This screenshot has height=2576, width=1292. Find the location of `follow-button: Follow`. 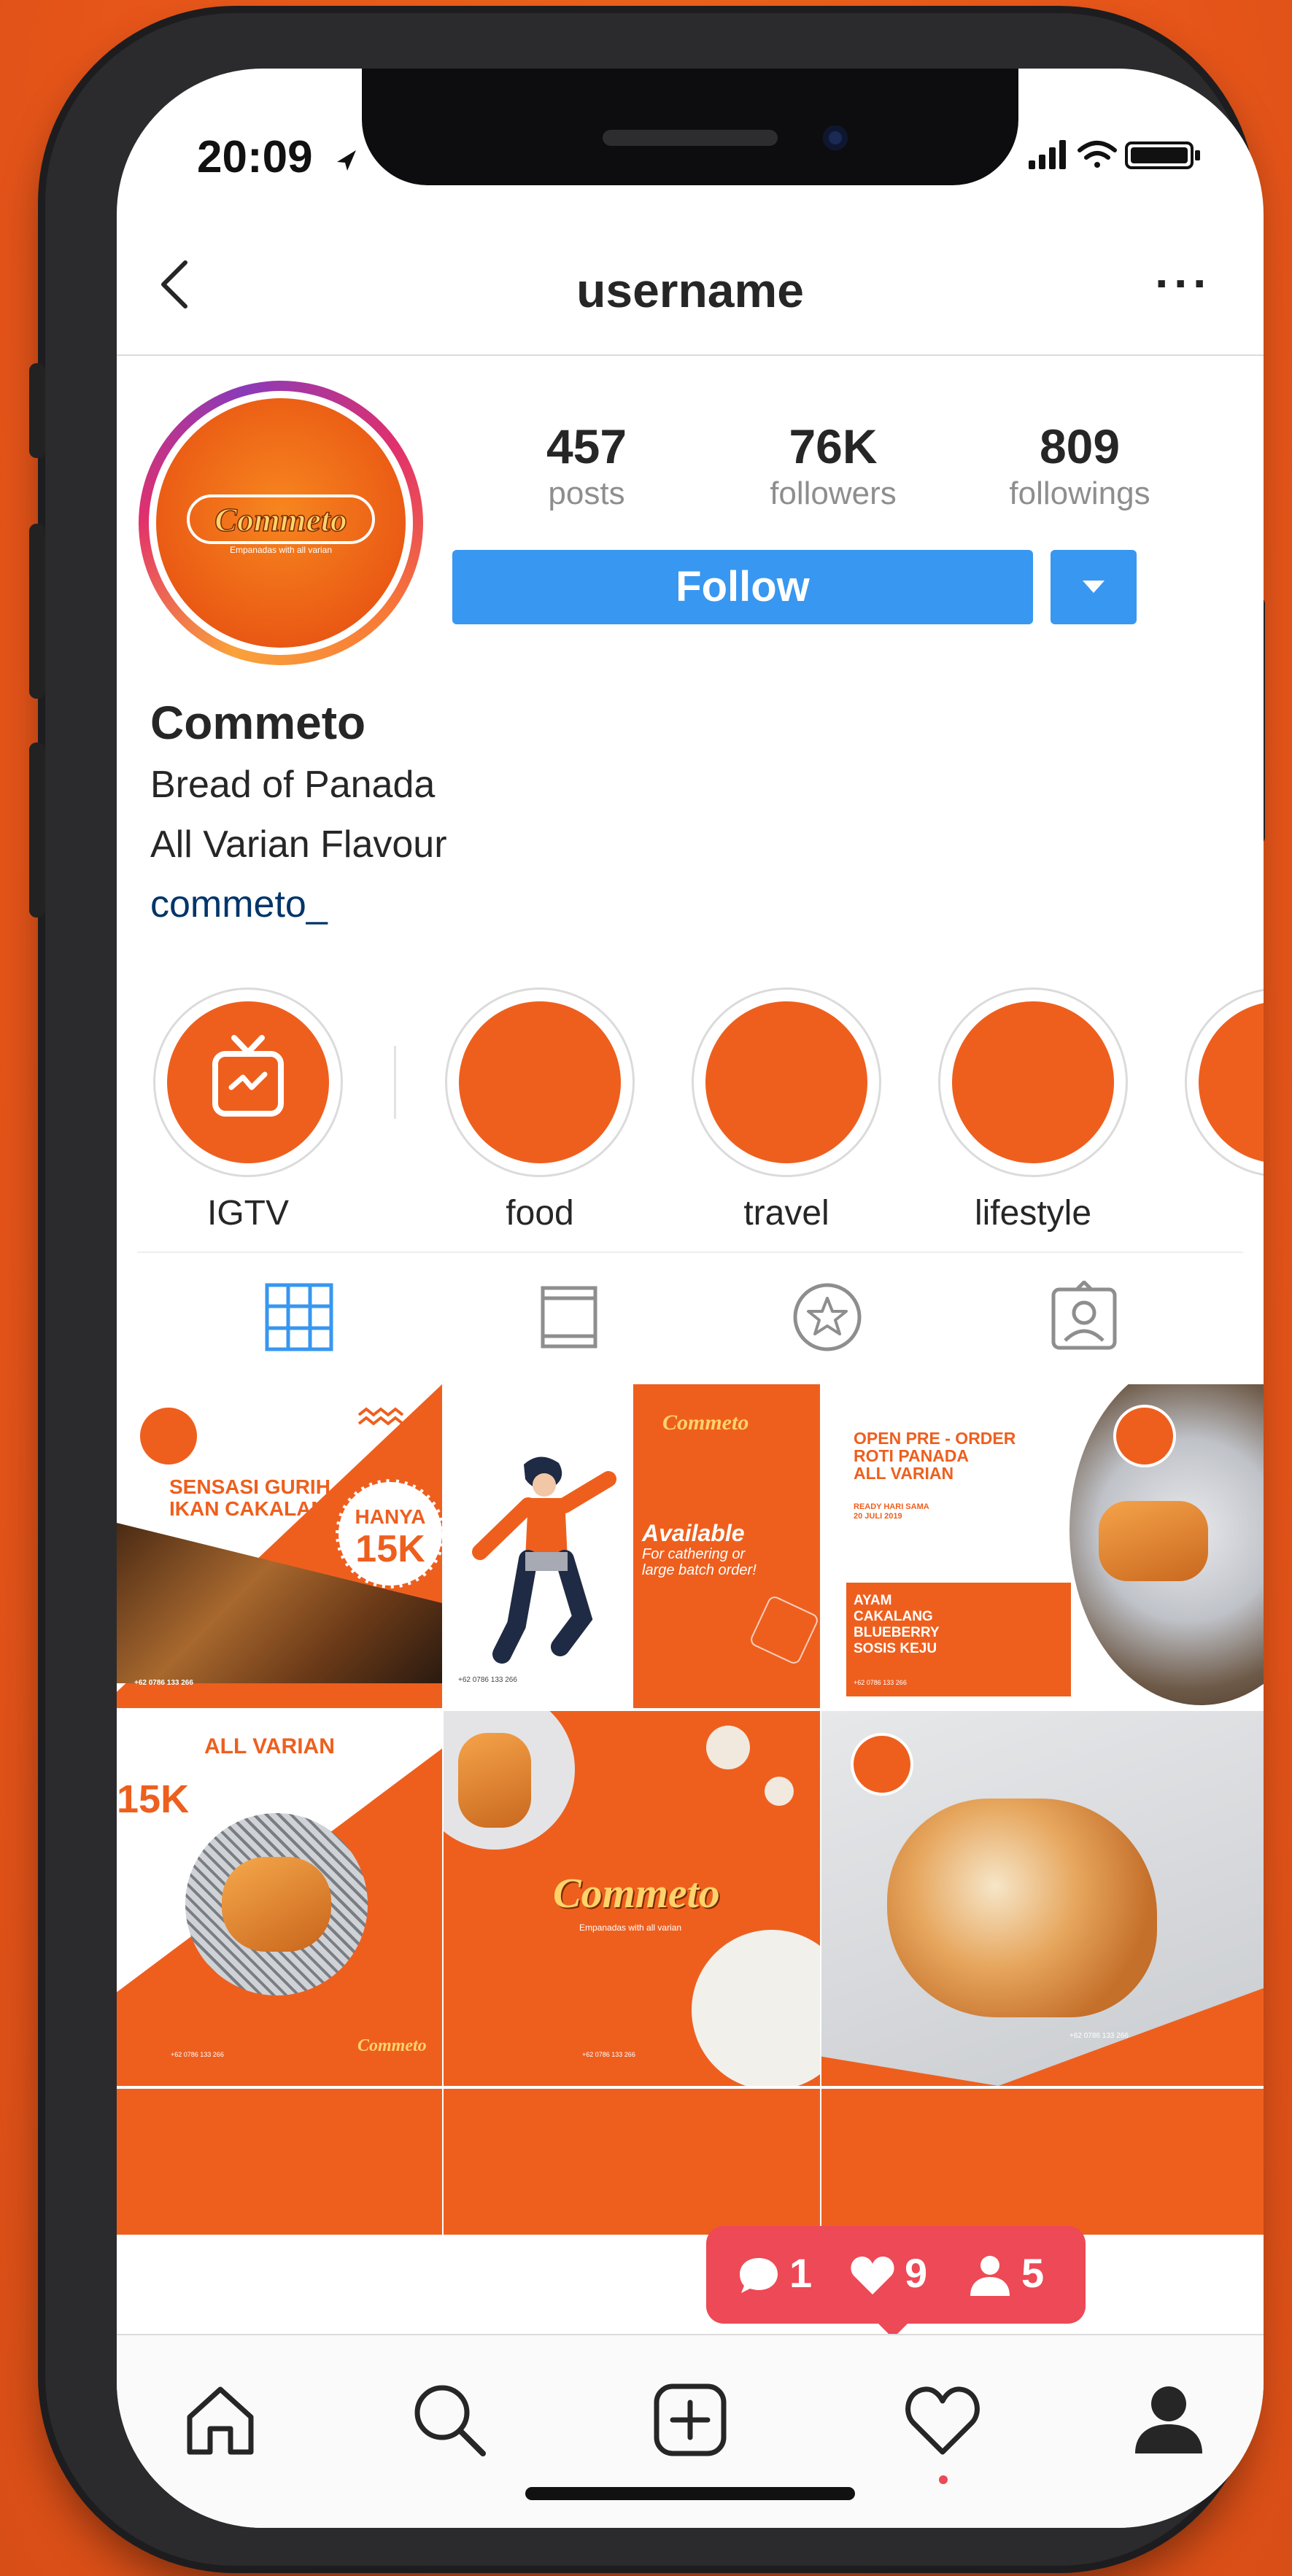

follow-button: Follow is located at coordinates (743, 587).